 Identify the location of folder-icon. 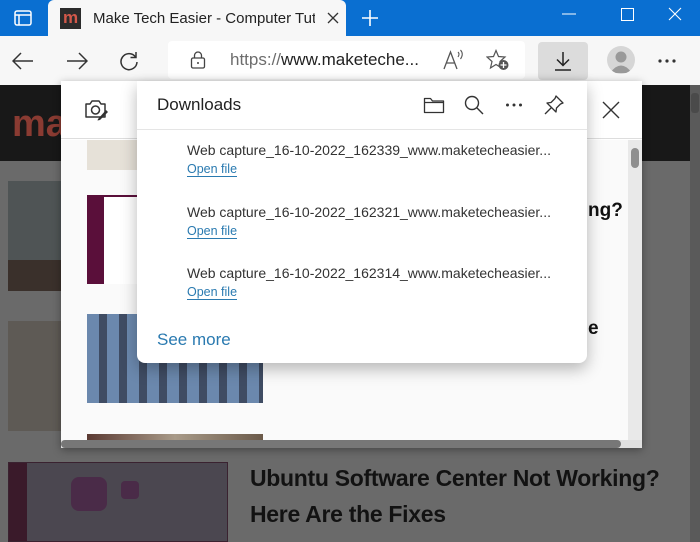
(434, 105).